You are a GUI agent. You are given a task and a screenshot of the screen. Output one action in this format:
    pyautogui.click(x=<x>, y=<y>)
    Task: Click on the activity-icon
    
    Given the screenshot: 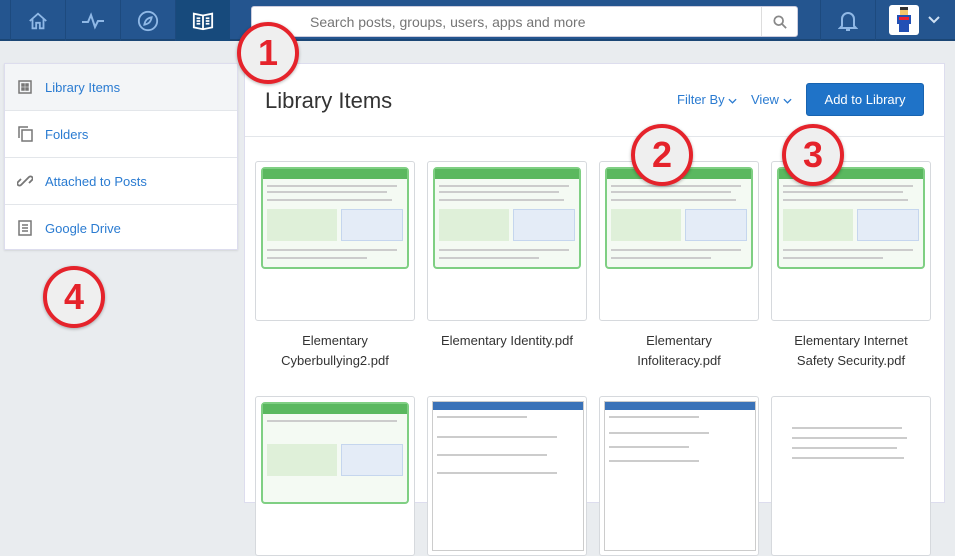 What is the action you would take?
    pyautogui.click(x=93, y=20)
    